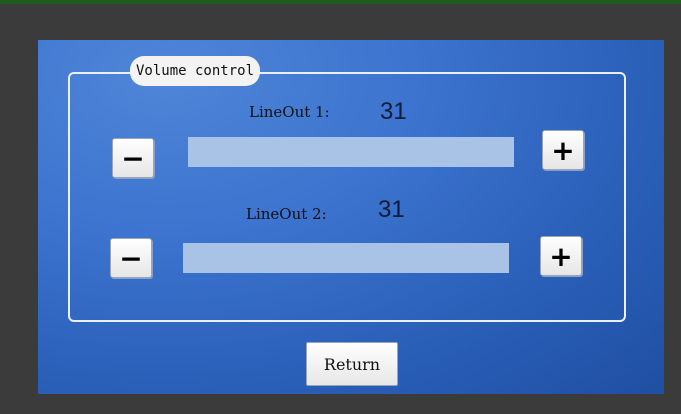  I want to click on lineout-2-value: 31, so click(391, 209).